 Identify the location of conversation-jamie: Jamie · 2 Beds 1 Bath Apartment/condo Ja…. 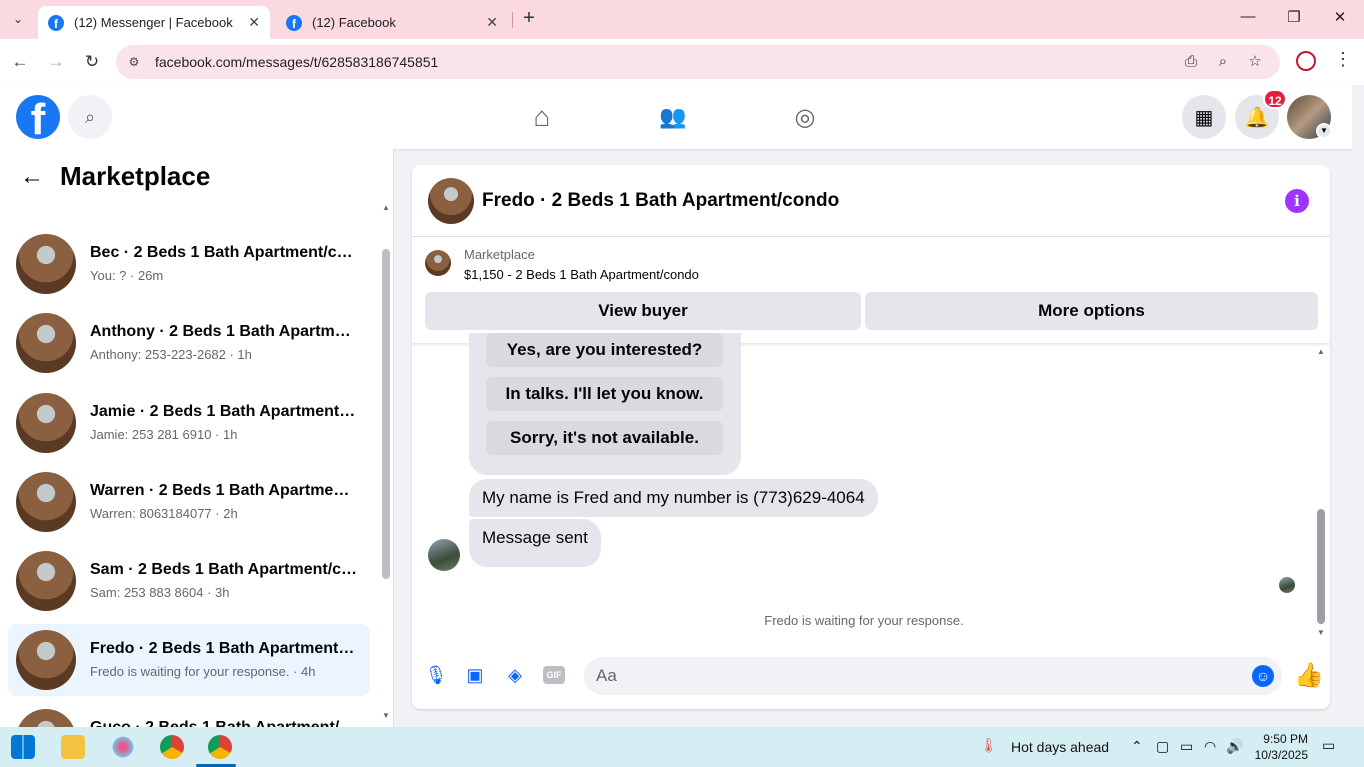
(189, 423).